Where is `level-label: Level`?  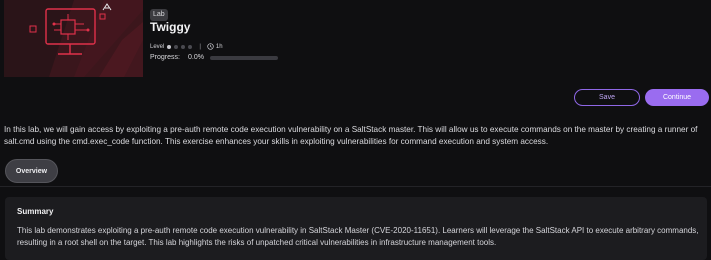
level-label: Level is located at coordinates (157, 46).